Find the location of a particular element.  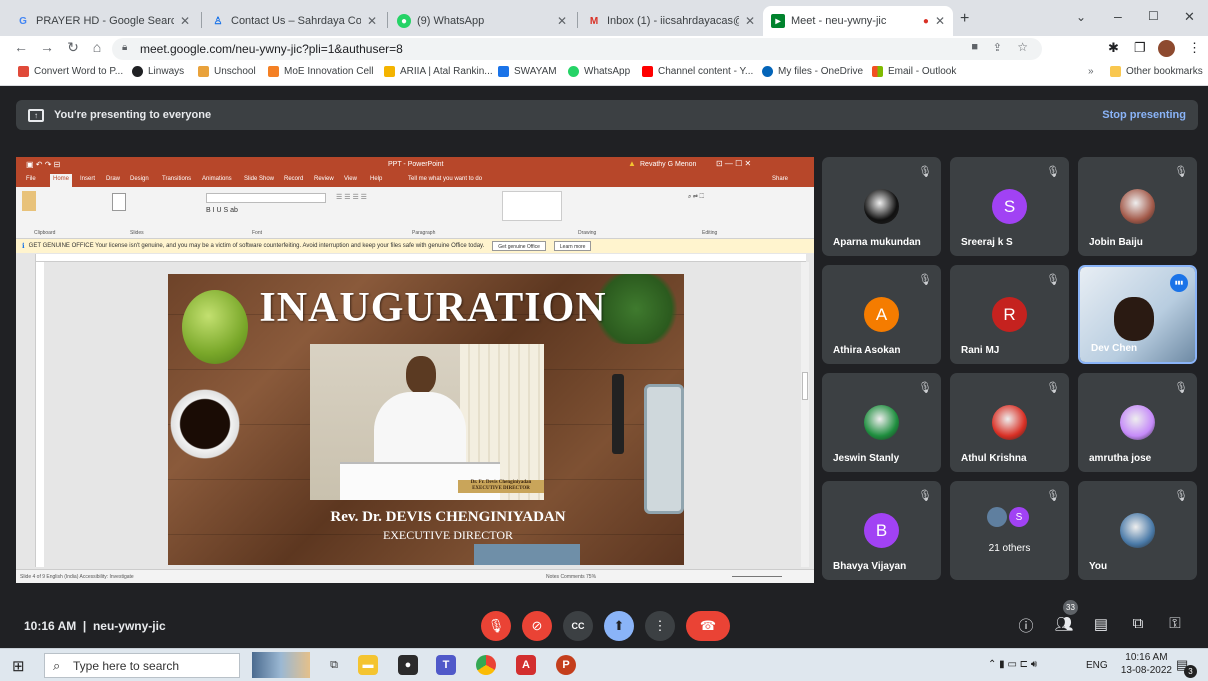

extensions-icon: ✱ is located at coordinates (1113, 48).